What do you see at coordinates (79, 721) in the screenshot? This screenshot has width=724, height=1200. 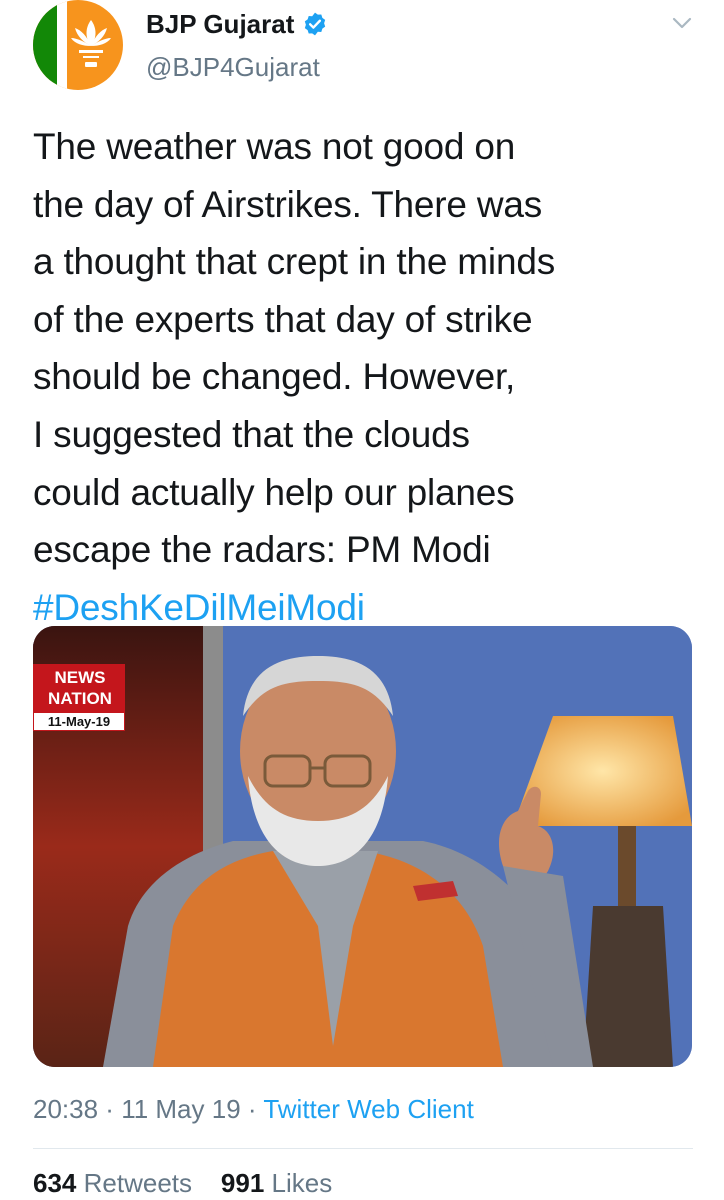 I see `broadcast-date-tag: 11-May-19` at bounding box center [79, 721].